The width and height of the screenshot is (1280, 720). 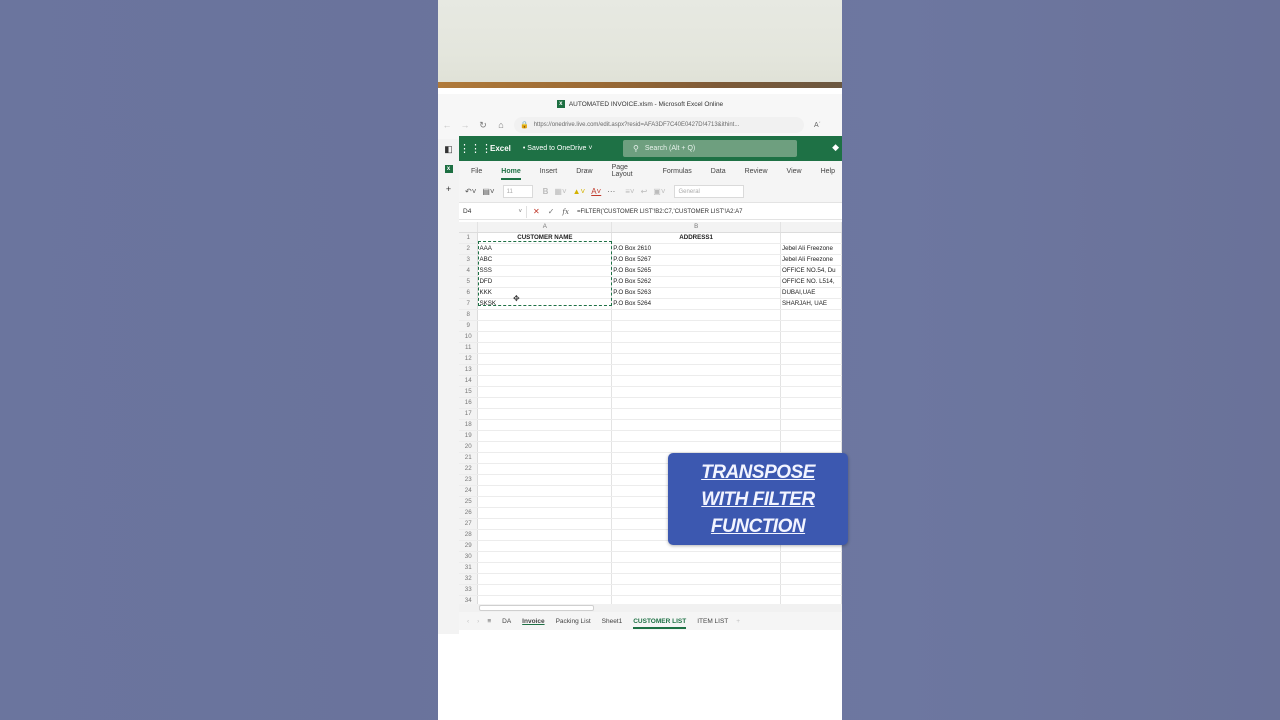 I want to click on undo-icon: ↶˅, so click(x=470, y=191).